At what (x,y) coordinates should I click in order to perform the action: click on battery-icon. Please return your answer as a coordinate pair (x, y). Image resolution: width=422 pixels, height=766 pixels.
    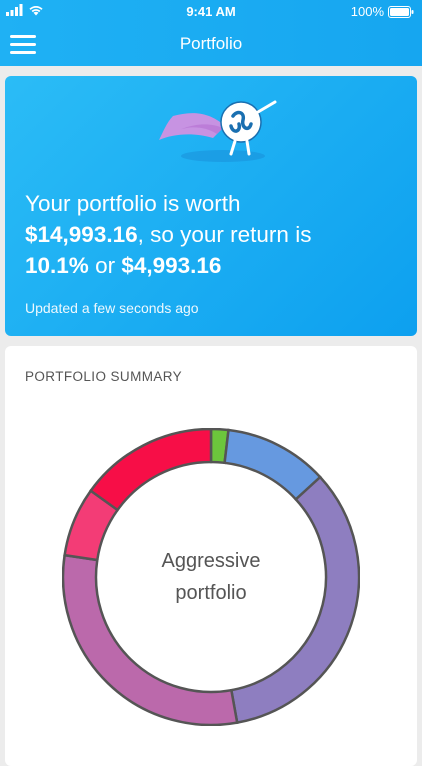
    Looking at the image, I should click on (401, 11).